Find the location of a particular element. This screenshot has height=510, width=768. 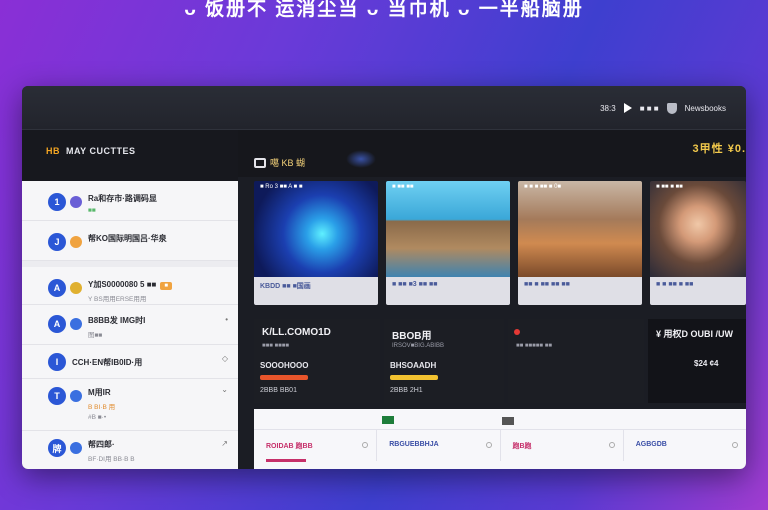

bottom-cell: 跑B跑 is located at coordinates (562, 445).